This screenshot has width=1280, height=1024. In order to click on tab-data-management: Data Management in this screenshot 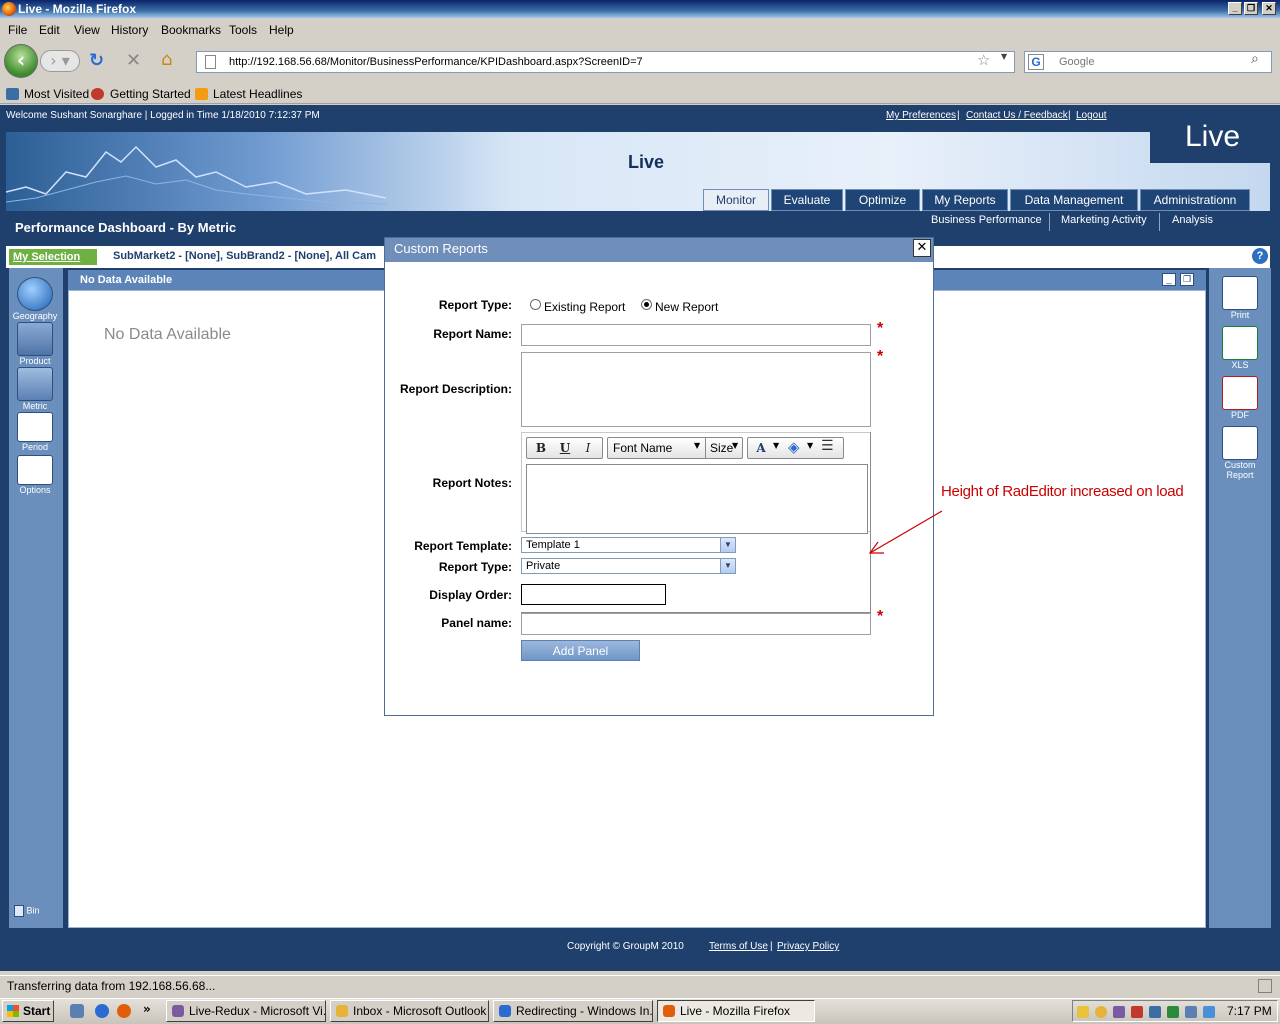, I will do `click(1074, 200)`.